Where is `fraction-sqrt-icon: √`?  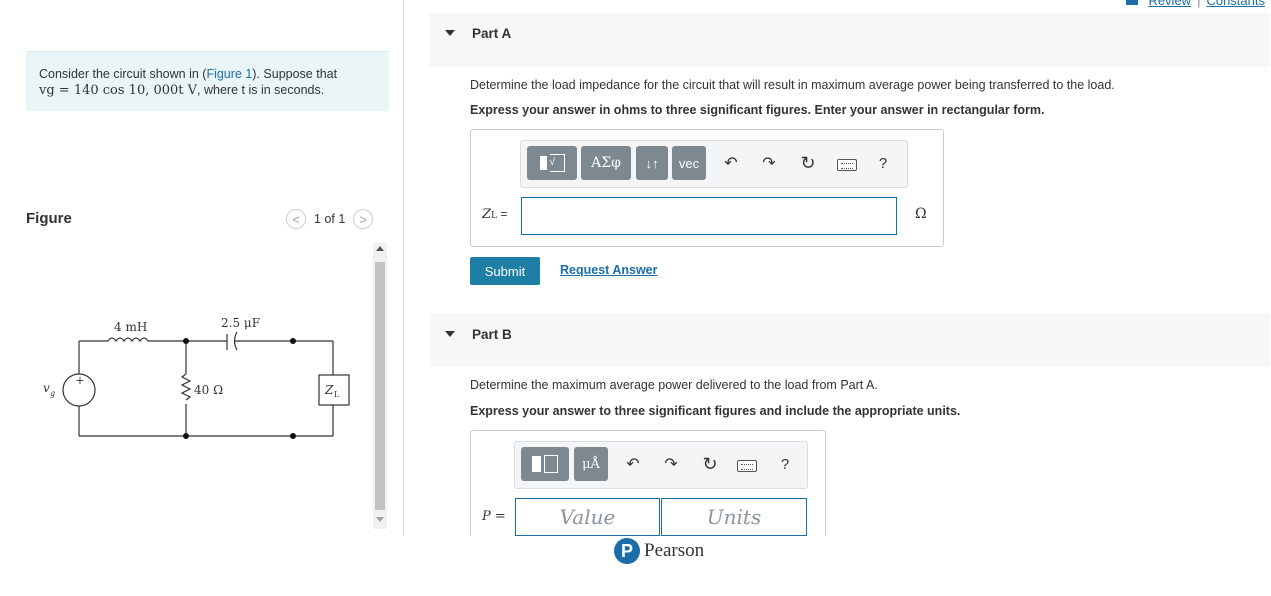
fraction-sqrt-icon: √ is located at coordinates (552, 163).